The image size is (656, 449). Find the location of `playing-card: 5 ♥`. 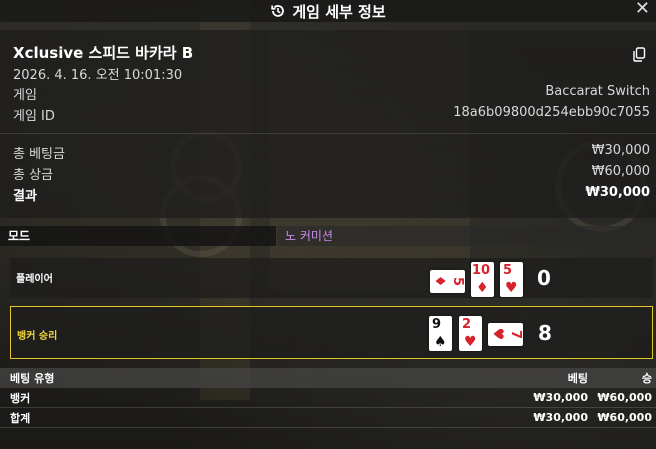

playing-card: 5 ♥ is located at coordinates (511, 279).